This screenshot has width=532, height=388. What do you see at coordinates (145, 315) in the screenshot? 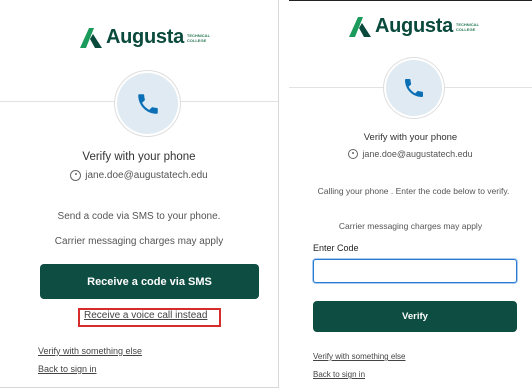
I see `receive-voice-call-link: Receive a voice call instead` at bounding box center [145, 315].